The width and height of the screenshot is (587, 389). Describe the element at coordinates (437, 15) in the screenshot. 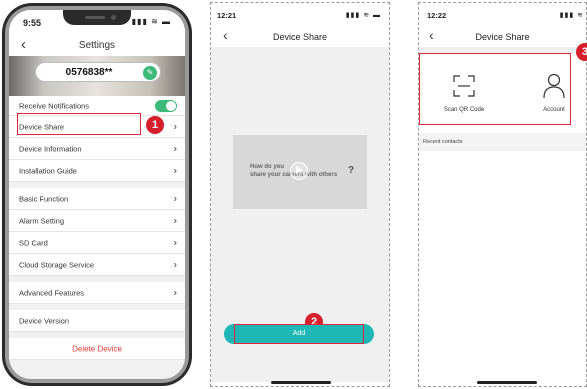

I see `status-time: 12:22` at that location.